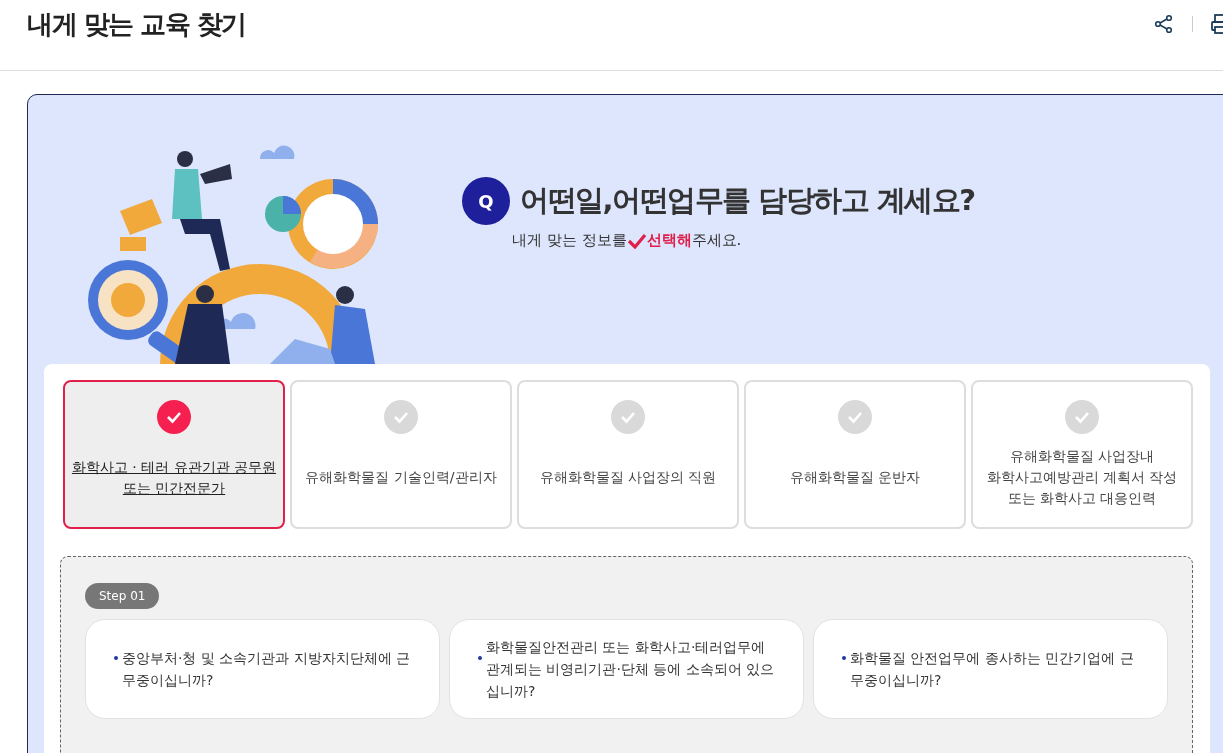 This screenshot has height=753, width=1223. I want to click on question-badge: Q, so click(486, 201).